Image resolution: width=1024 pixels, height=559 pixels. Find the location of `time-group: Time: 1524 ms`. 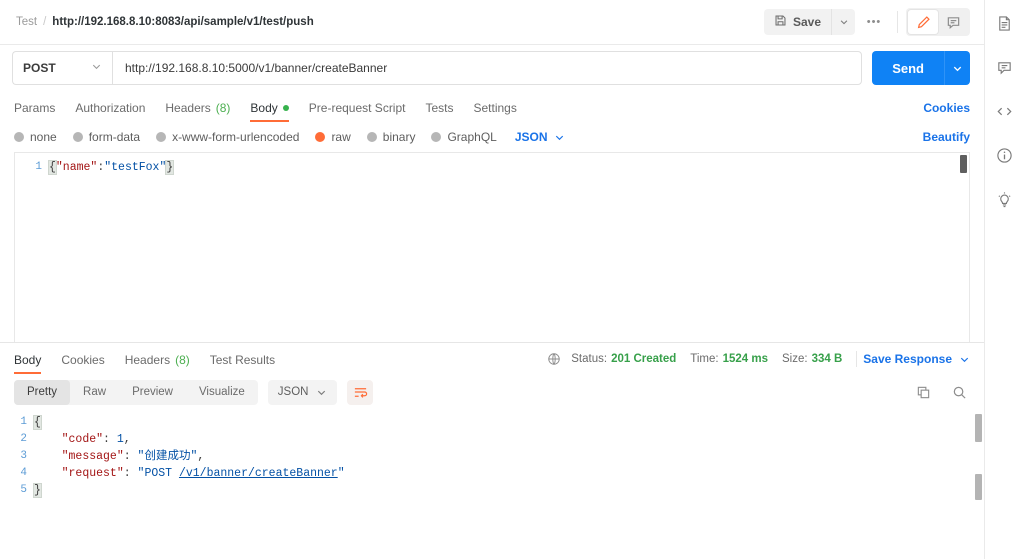

time-group: Time: 1524 ms is located at coordinates (729, 359).